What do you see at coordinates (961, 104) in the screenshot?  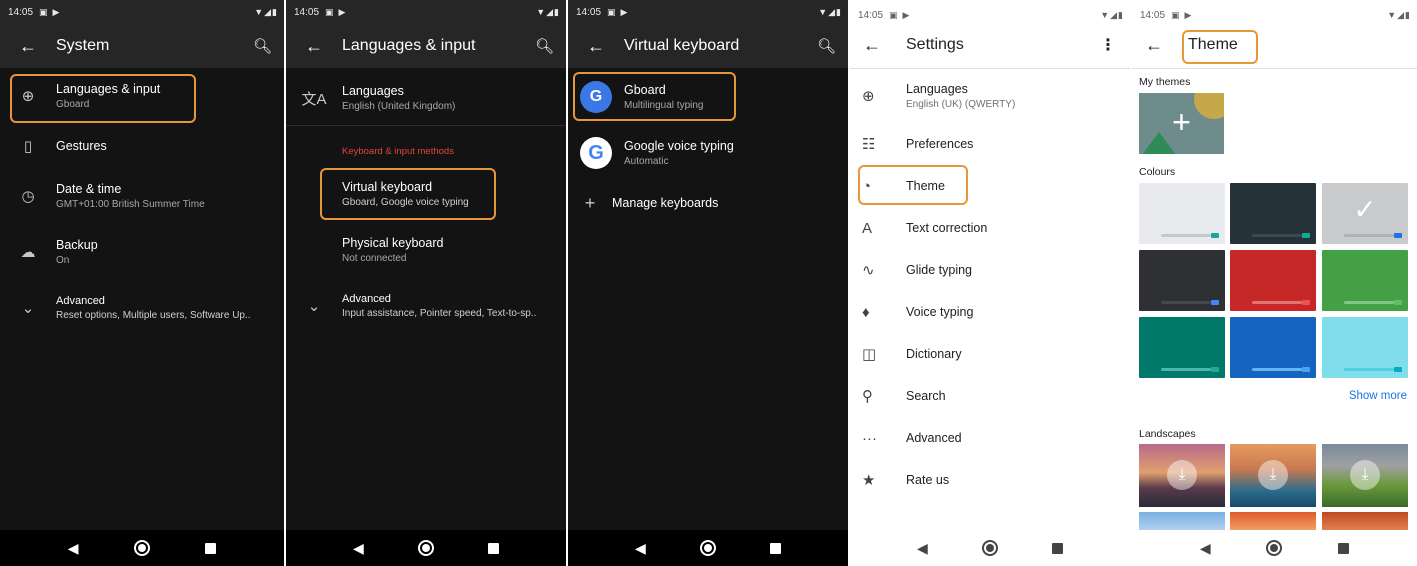 I see `item-subtitle: English (UK) (QWERTY)` at bounding box center [961, 104].